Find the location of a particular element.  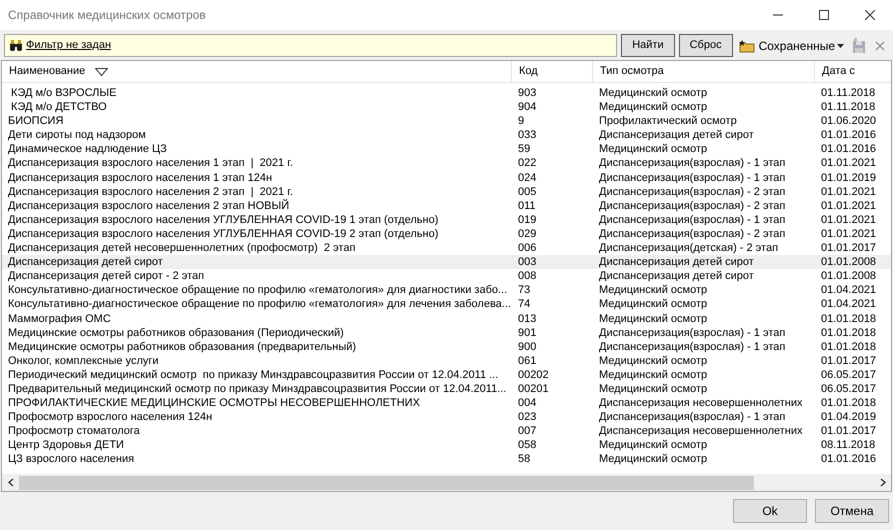

table-cell-text: 01.06.2020 is located at coordinates (849, 121).